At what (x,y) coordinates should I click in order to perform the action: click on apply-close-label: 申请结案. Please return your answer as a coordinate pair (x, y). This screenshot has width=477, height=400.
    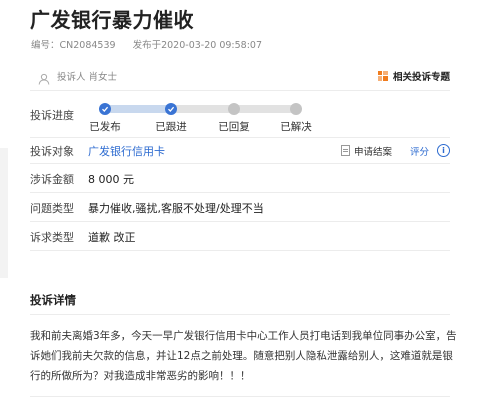
    Looking at the image, I should click on (372, 152).